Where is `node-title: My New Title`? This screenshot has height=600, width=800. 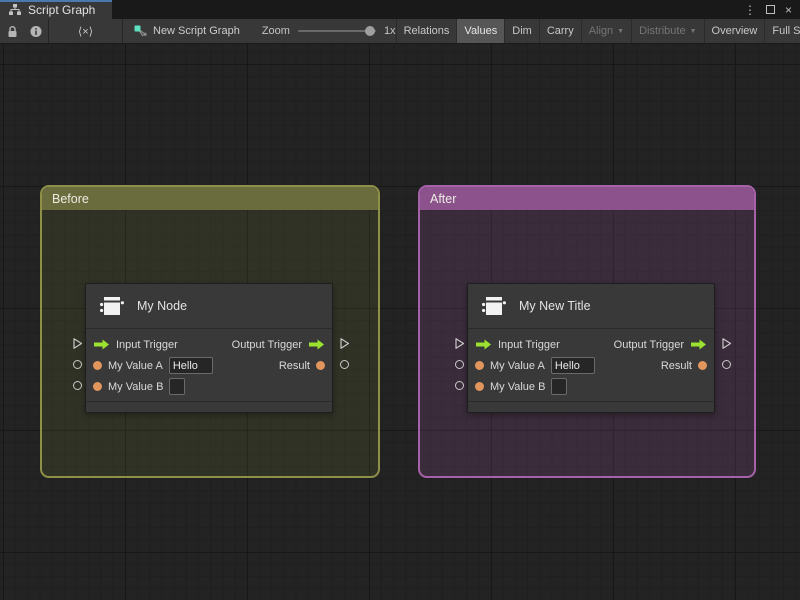
node-title: My New Title is located at coordinates (555, 306).